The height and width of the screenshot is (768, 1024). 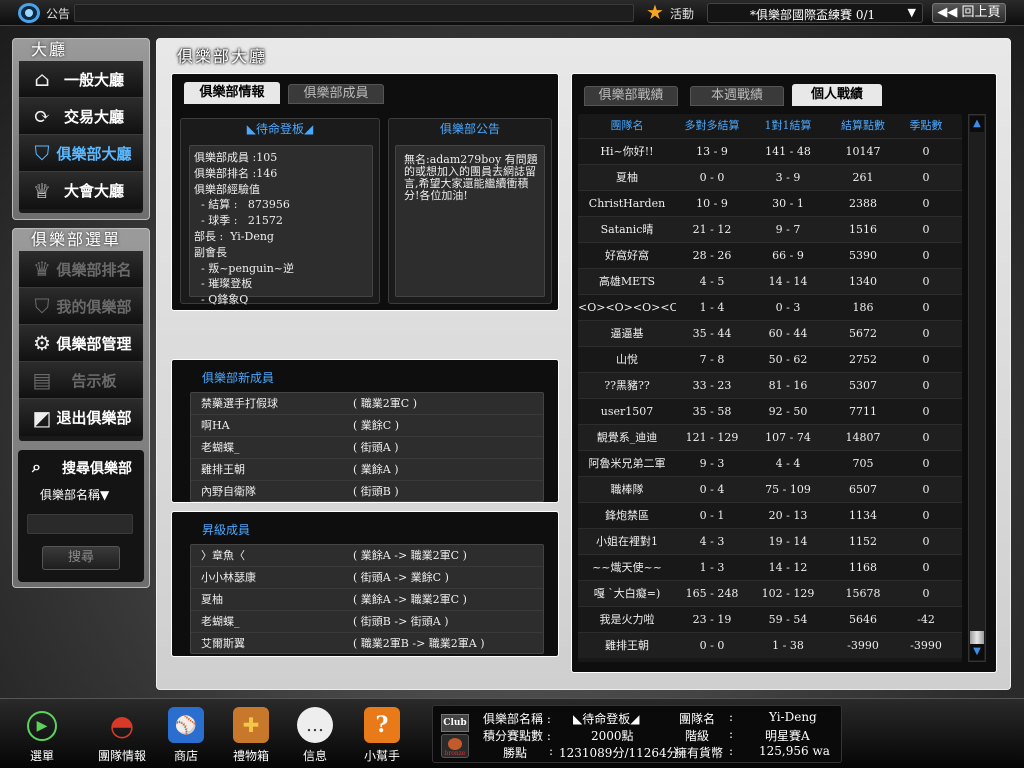 What do you see at coordinates (977, 652) in the screenshot?
I see `scroll-down-icon: ▼` at bounding box center [977, 652].